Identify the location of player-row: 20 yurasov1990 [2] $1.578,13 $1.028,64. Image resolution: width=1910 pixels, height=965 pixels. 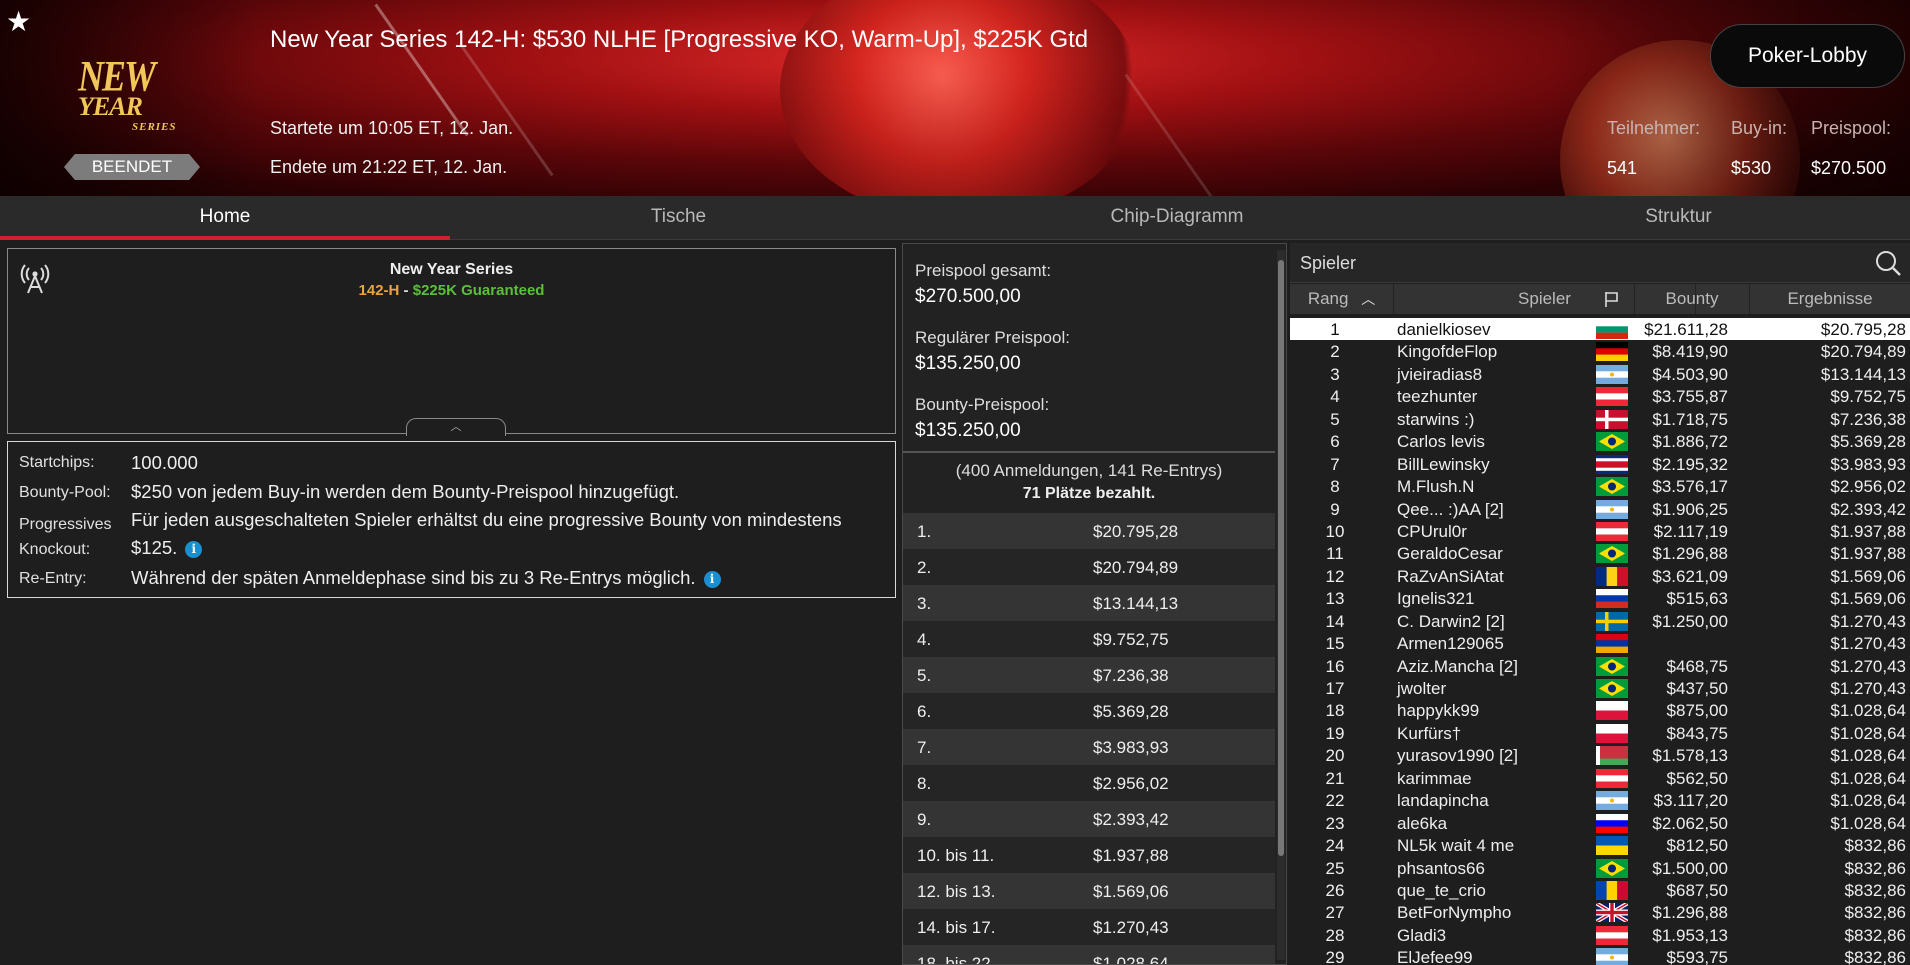
(1600, 755).